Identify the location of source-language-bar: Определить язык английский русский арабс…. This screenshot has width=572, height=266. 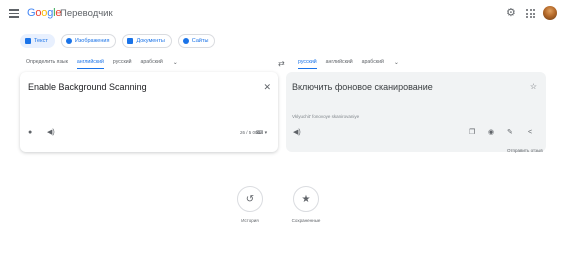
(102, 65).